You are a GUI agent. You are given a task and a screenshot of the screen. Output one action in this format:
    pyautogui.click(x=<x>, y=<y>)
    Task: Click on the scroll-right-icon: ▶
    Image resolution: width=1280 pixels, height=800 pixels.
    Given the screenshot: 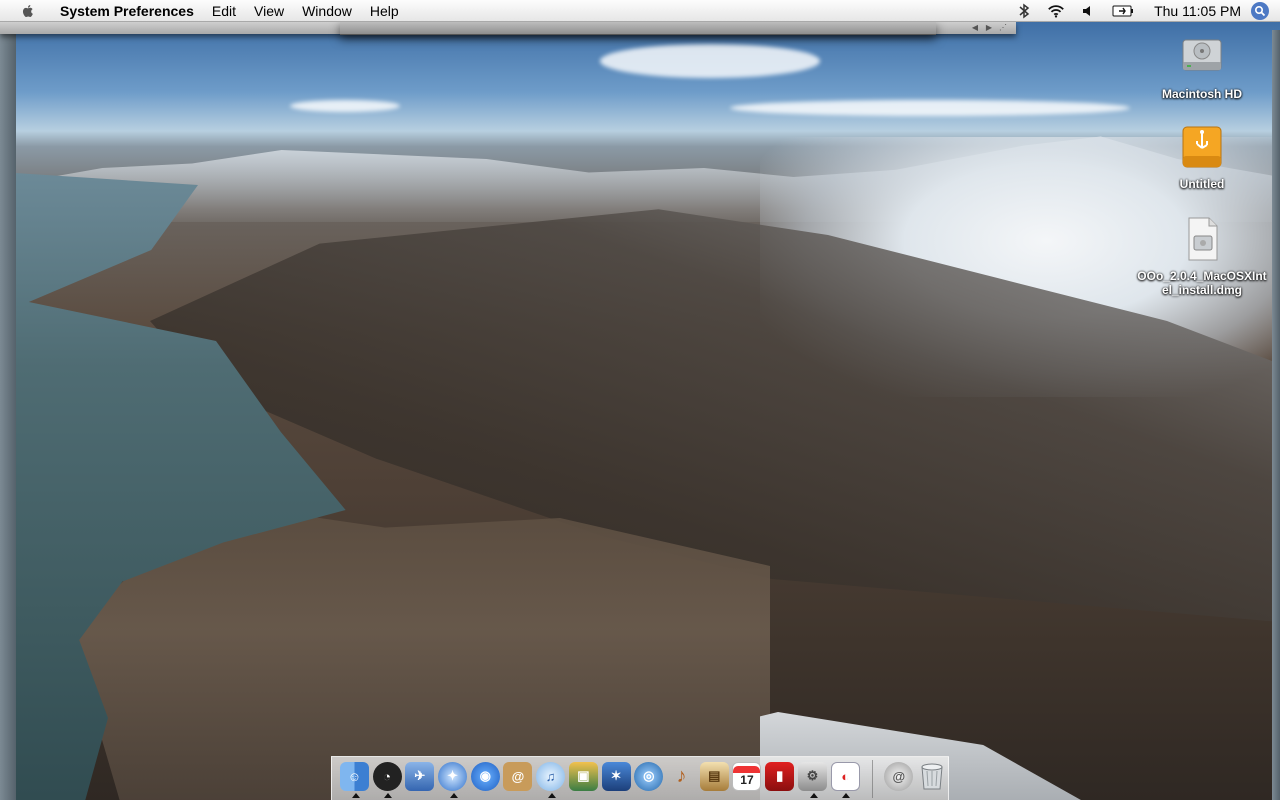 What is the action you would take?
    pyautogui.click(x=989, y=28)
    